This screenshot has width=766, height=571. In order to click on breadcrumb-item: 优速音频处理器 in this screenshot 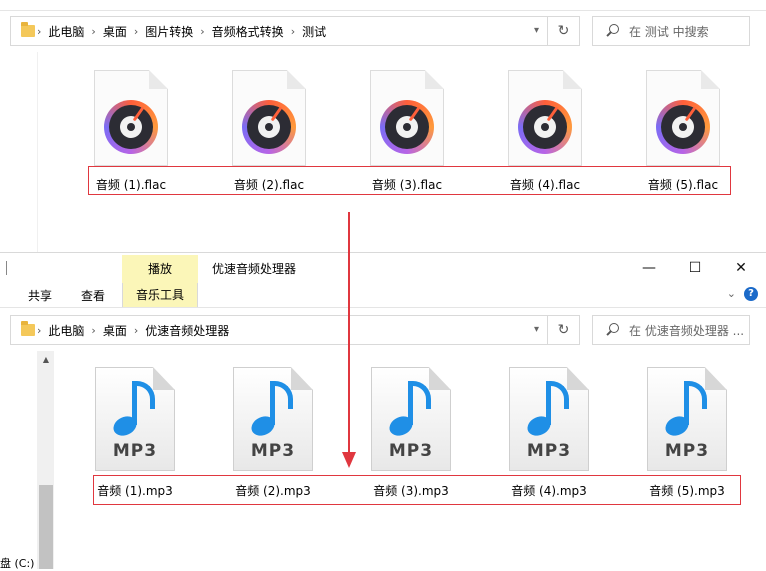, I will do `click(187, 330)`.